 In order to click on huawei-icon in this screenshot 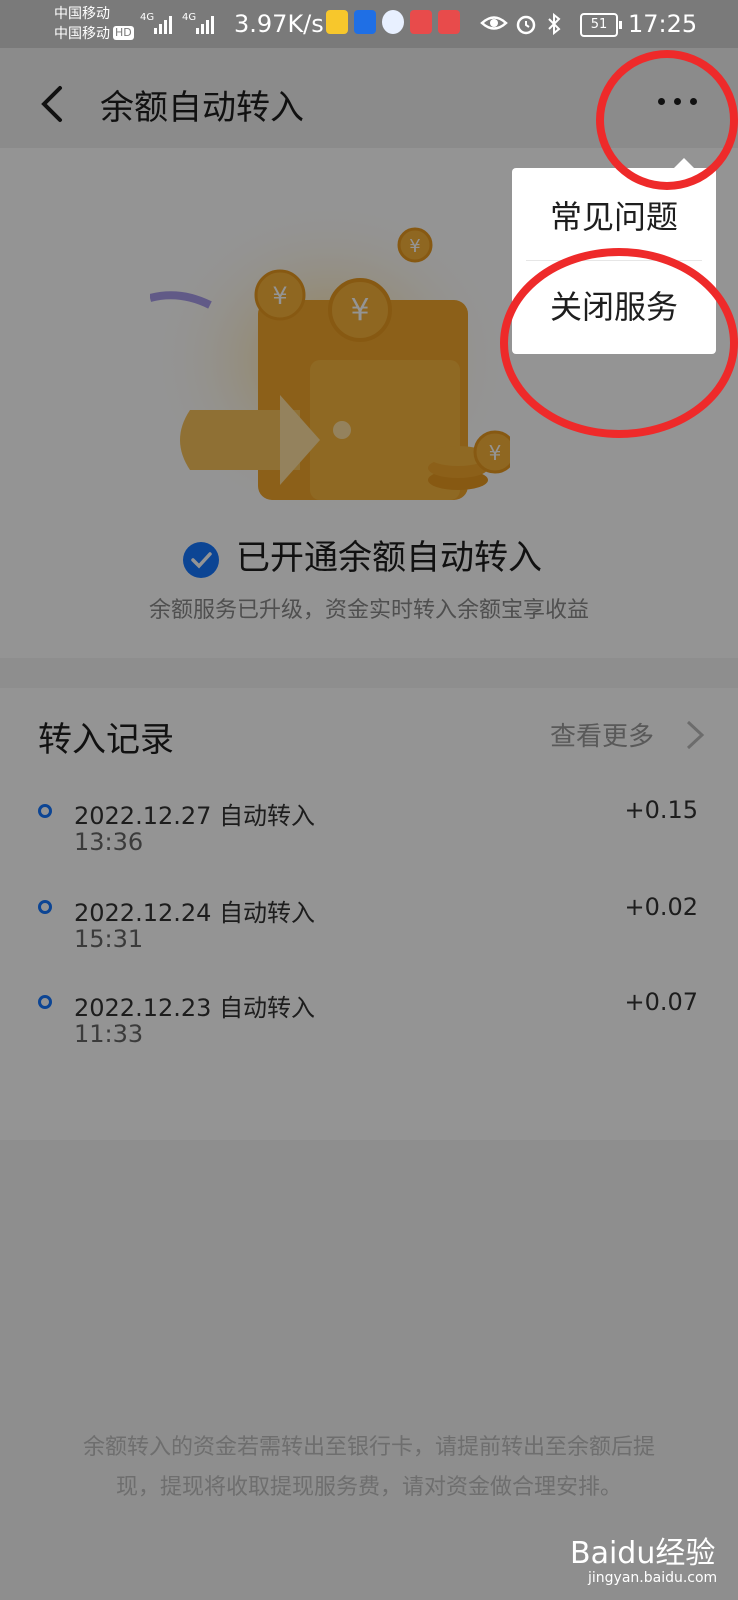, I will do `click(421, 22)`.